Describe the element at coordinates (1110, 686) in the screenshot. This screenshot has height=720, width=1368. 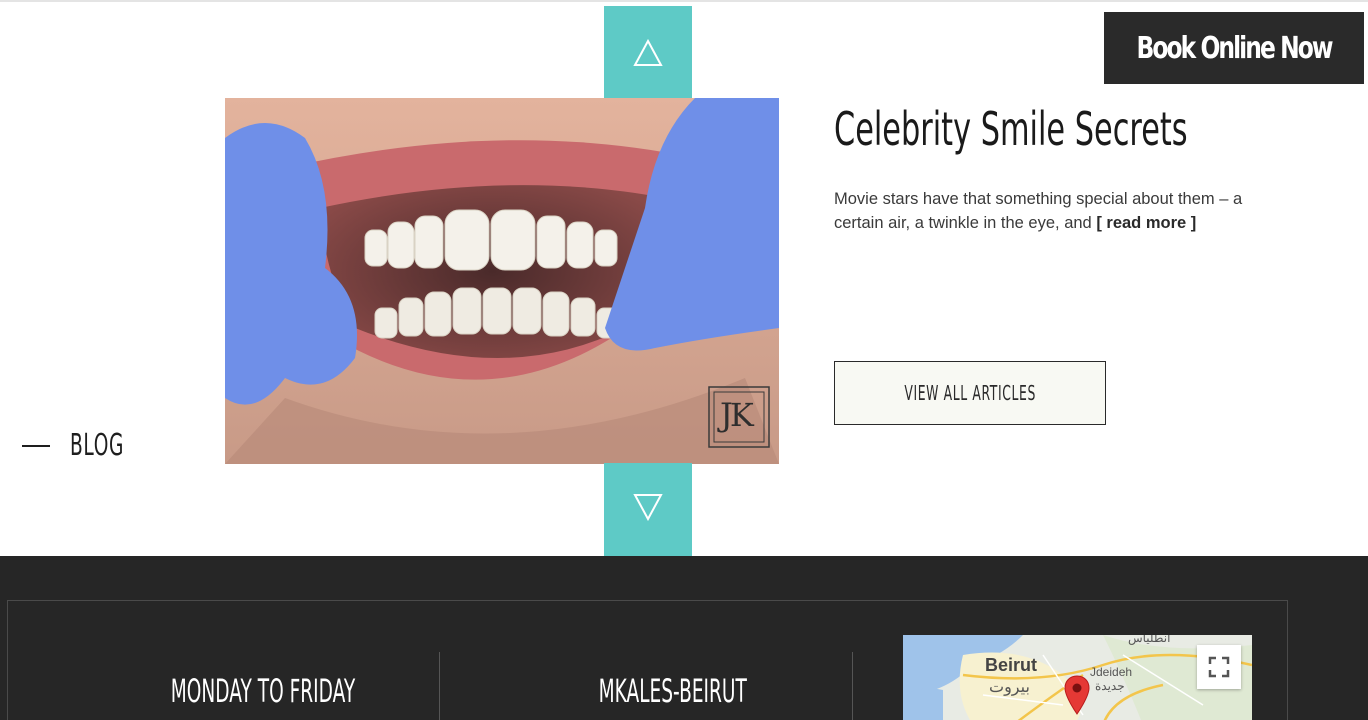
I see `map-label-suburb-ar: جديدة` at that location.